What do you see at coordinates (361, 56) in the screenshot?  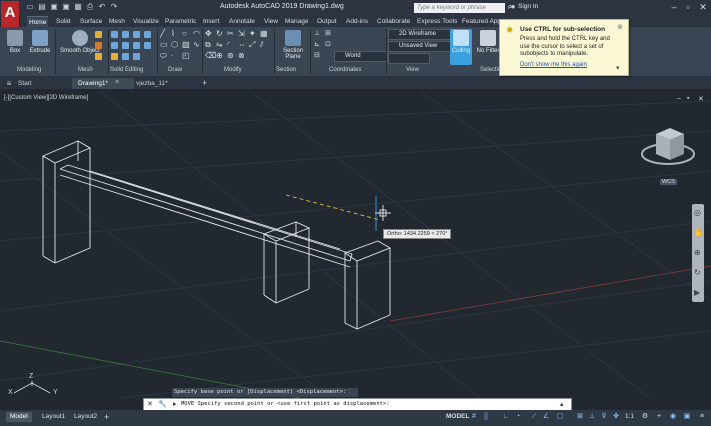 I see `ucs-dropdown: World` at bounding box center [361, 56].